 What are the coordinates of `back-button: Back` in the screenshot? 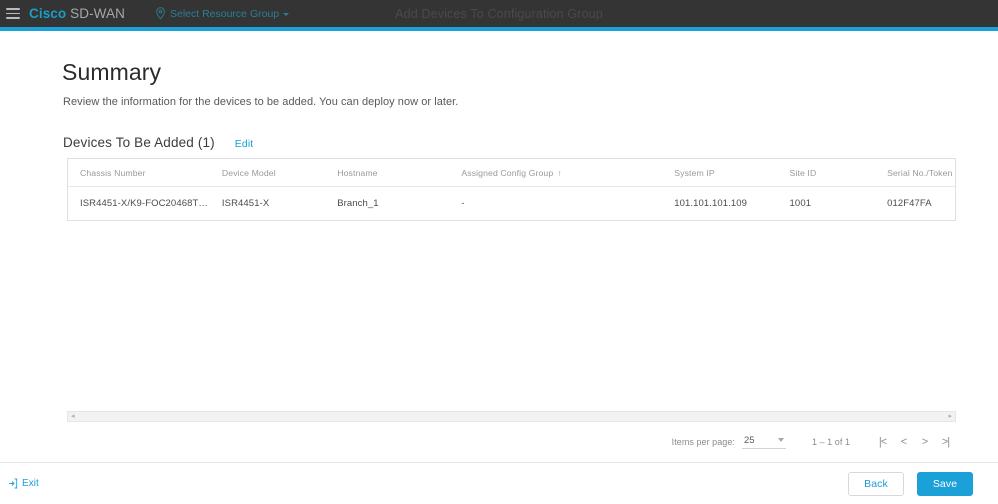 It's located at (876, 483).